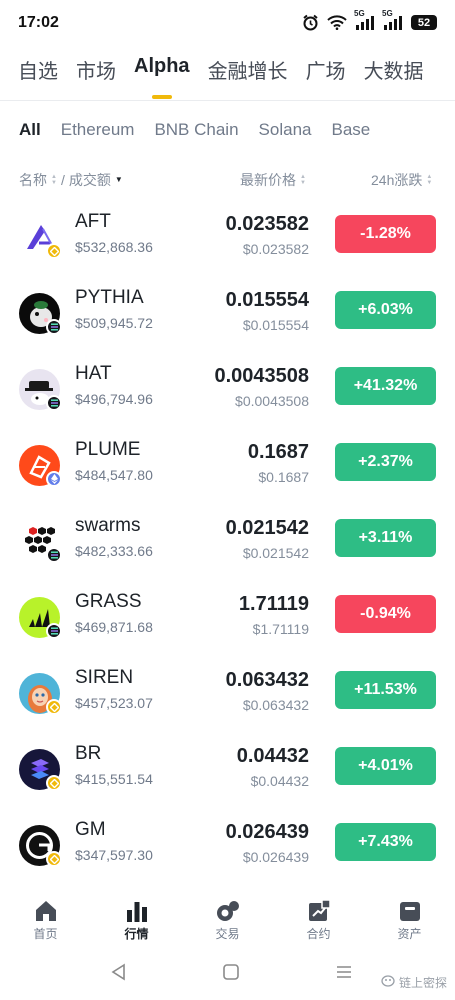 This screenshot has width=455, height=1000. I want to click on token-price: 0.023582, so click(267, 224).